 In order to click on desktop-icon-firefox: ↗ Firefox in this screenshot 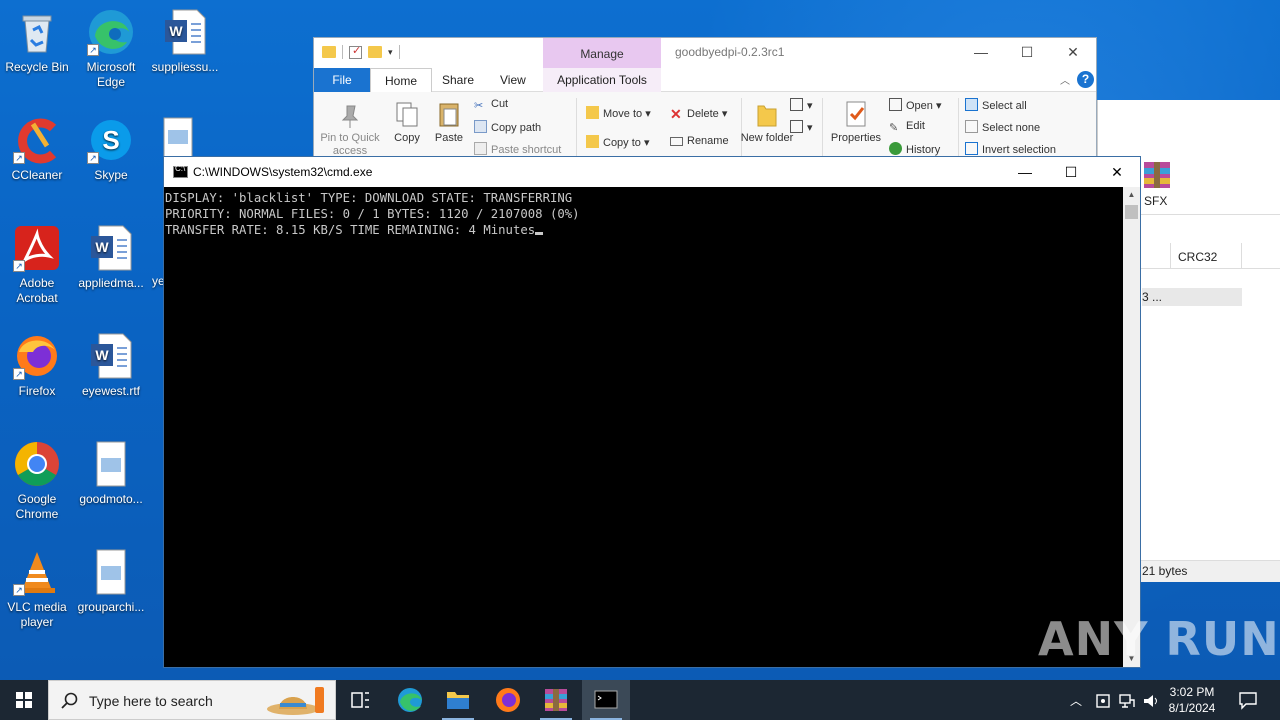, I will do `click(37, 365)`.